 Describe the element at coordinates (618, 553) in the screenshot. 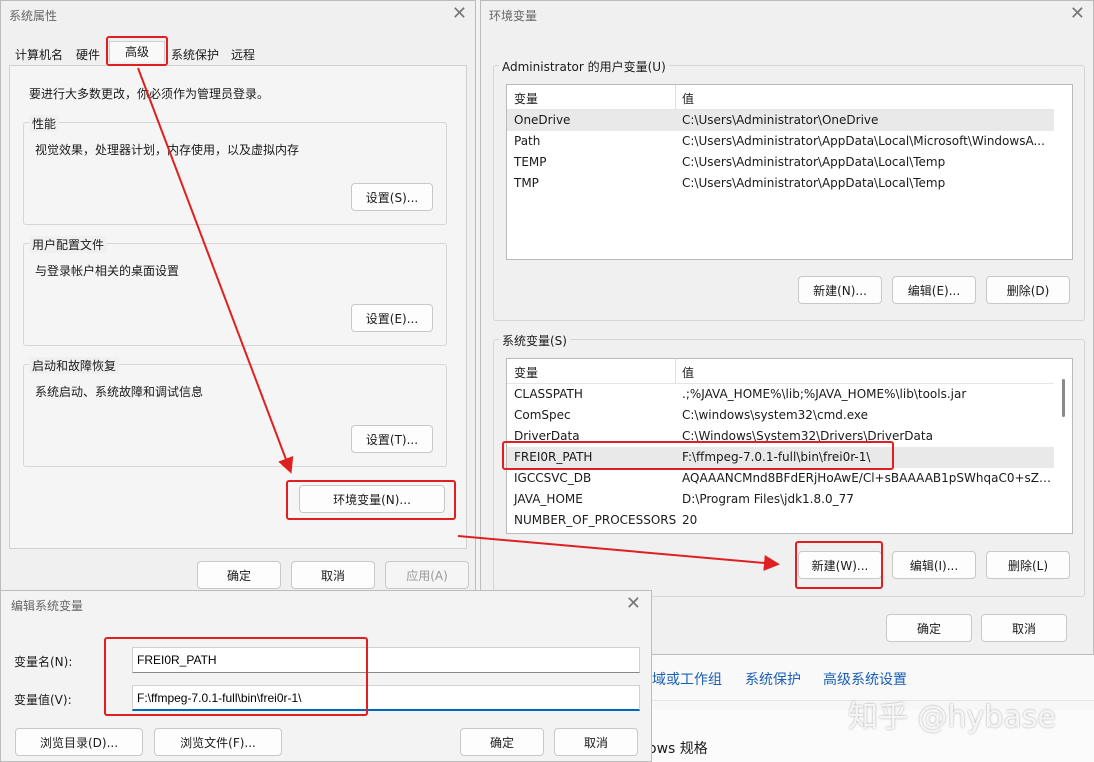

I see `arrow-to-new-button` at that location.